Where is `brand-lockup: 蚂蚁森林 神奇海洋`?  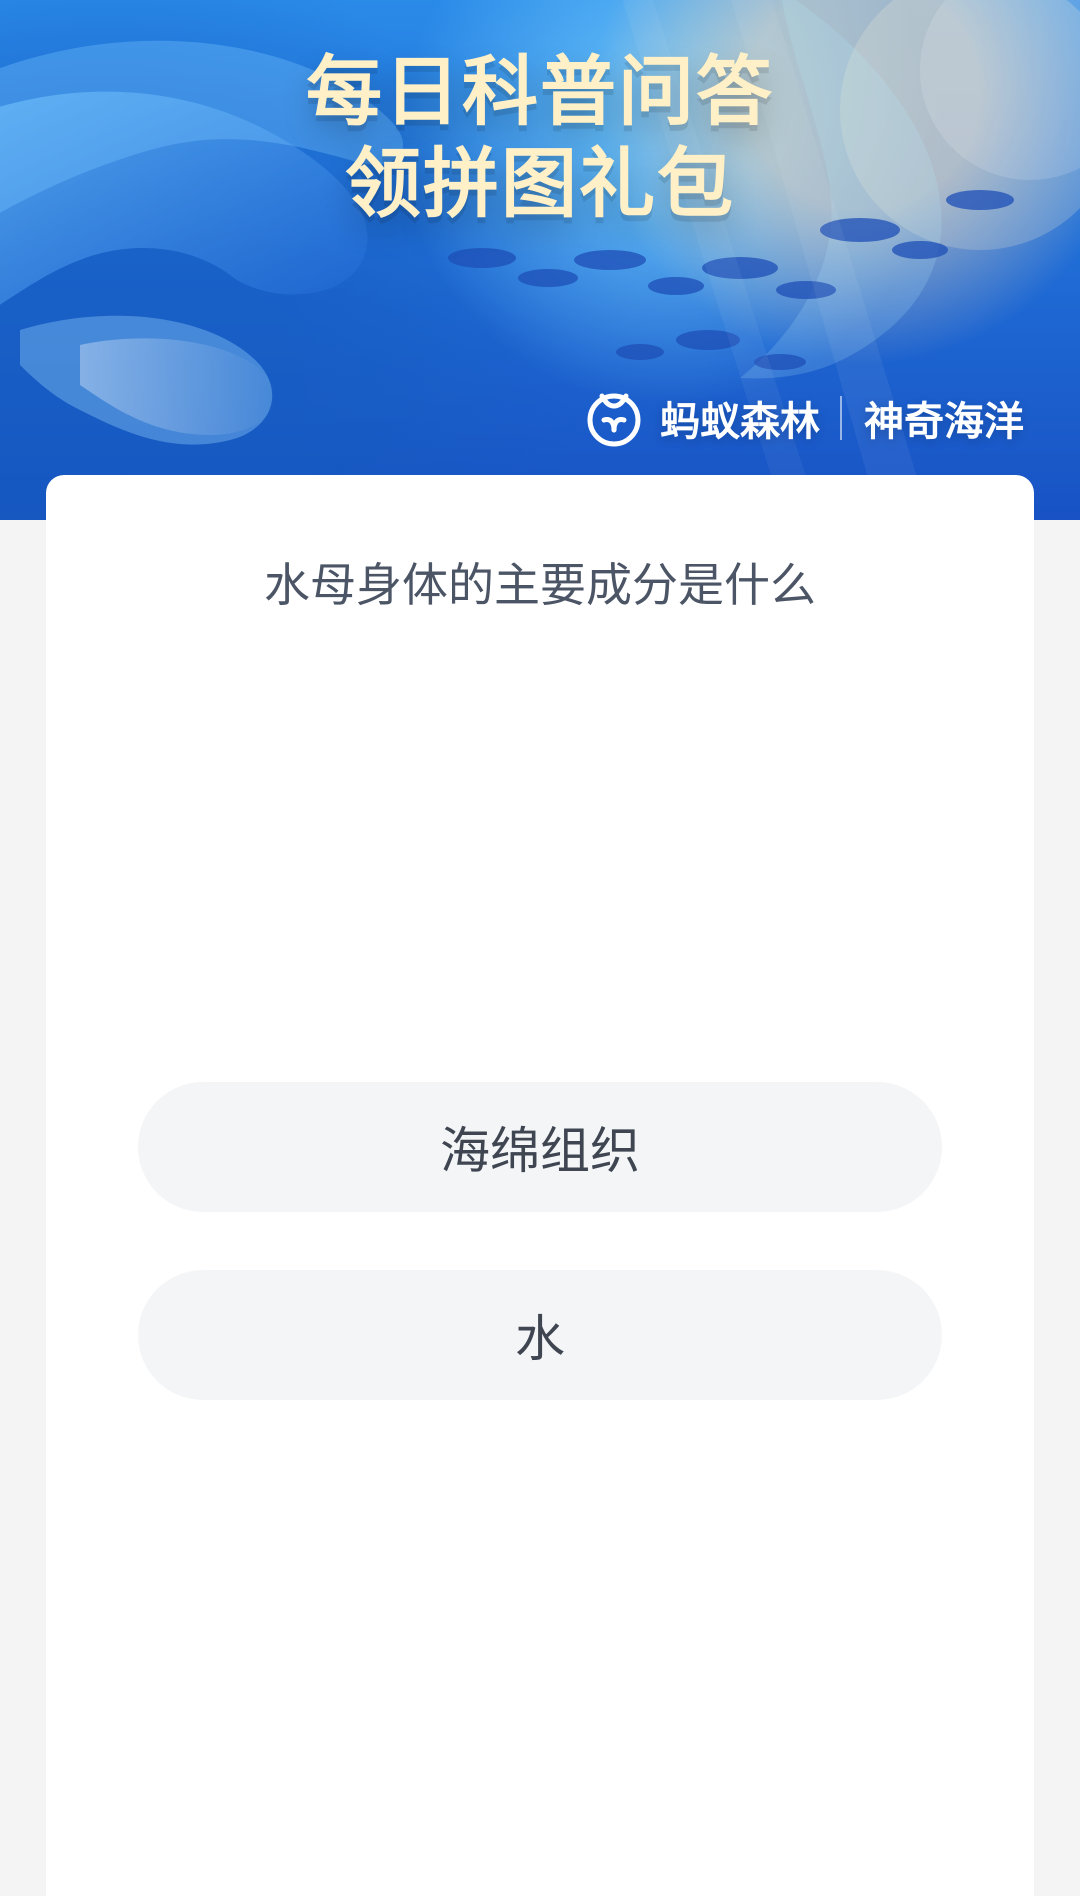
brand-lockup: 蚂蚁森林 神奇海洋 is located at coordinates (803, 418).